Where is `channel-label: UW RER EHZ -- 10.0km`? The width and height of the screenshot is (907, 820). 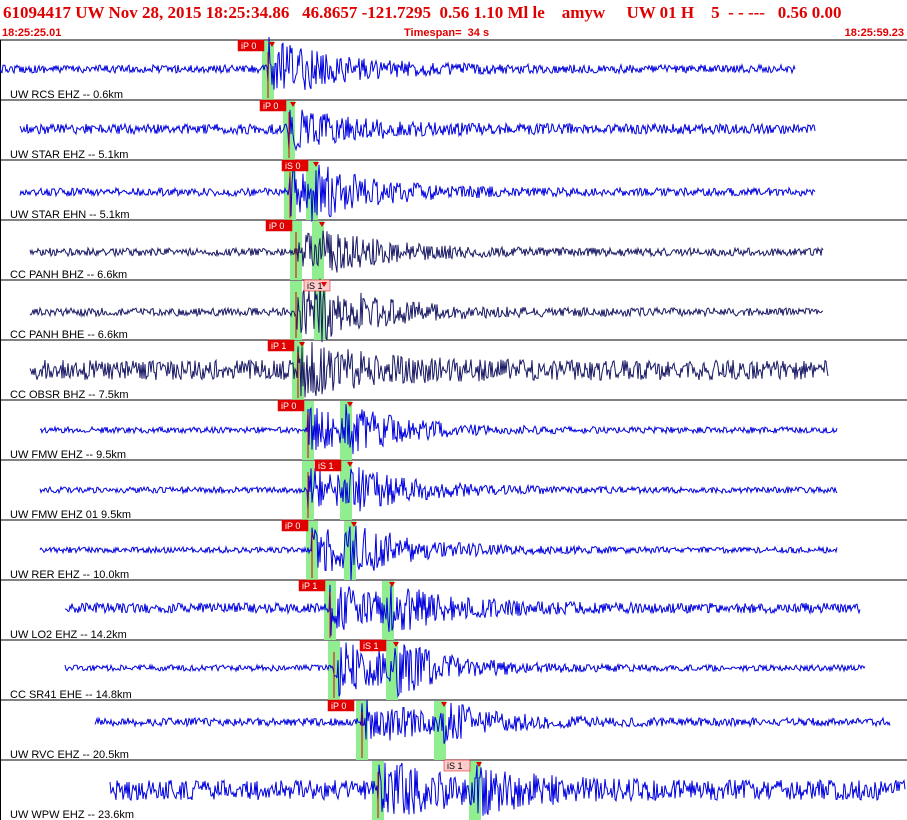
channel-label: UW RER EHZ -- 10.0km is located at coordinates (69, 575).